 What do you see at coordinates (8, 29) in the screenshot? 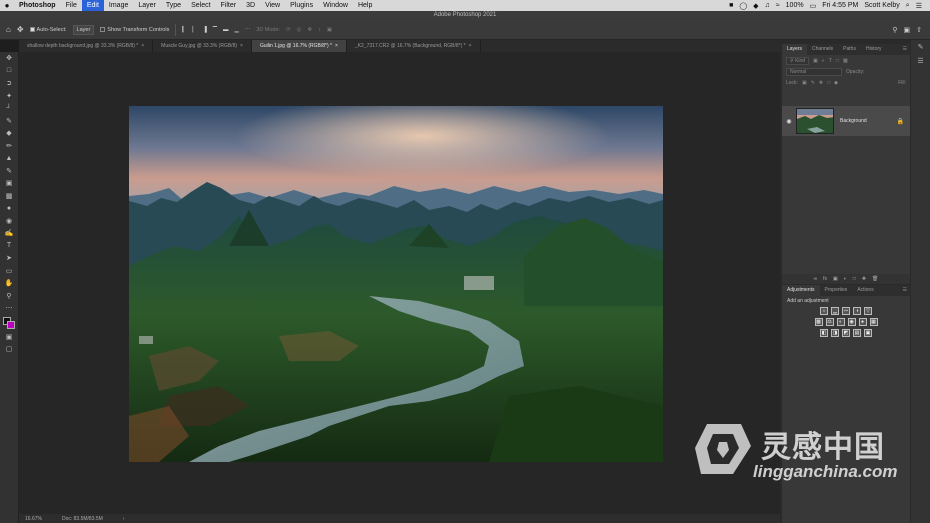
I see `home-icon: ⌂` at bounding box center [8, 29].